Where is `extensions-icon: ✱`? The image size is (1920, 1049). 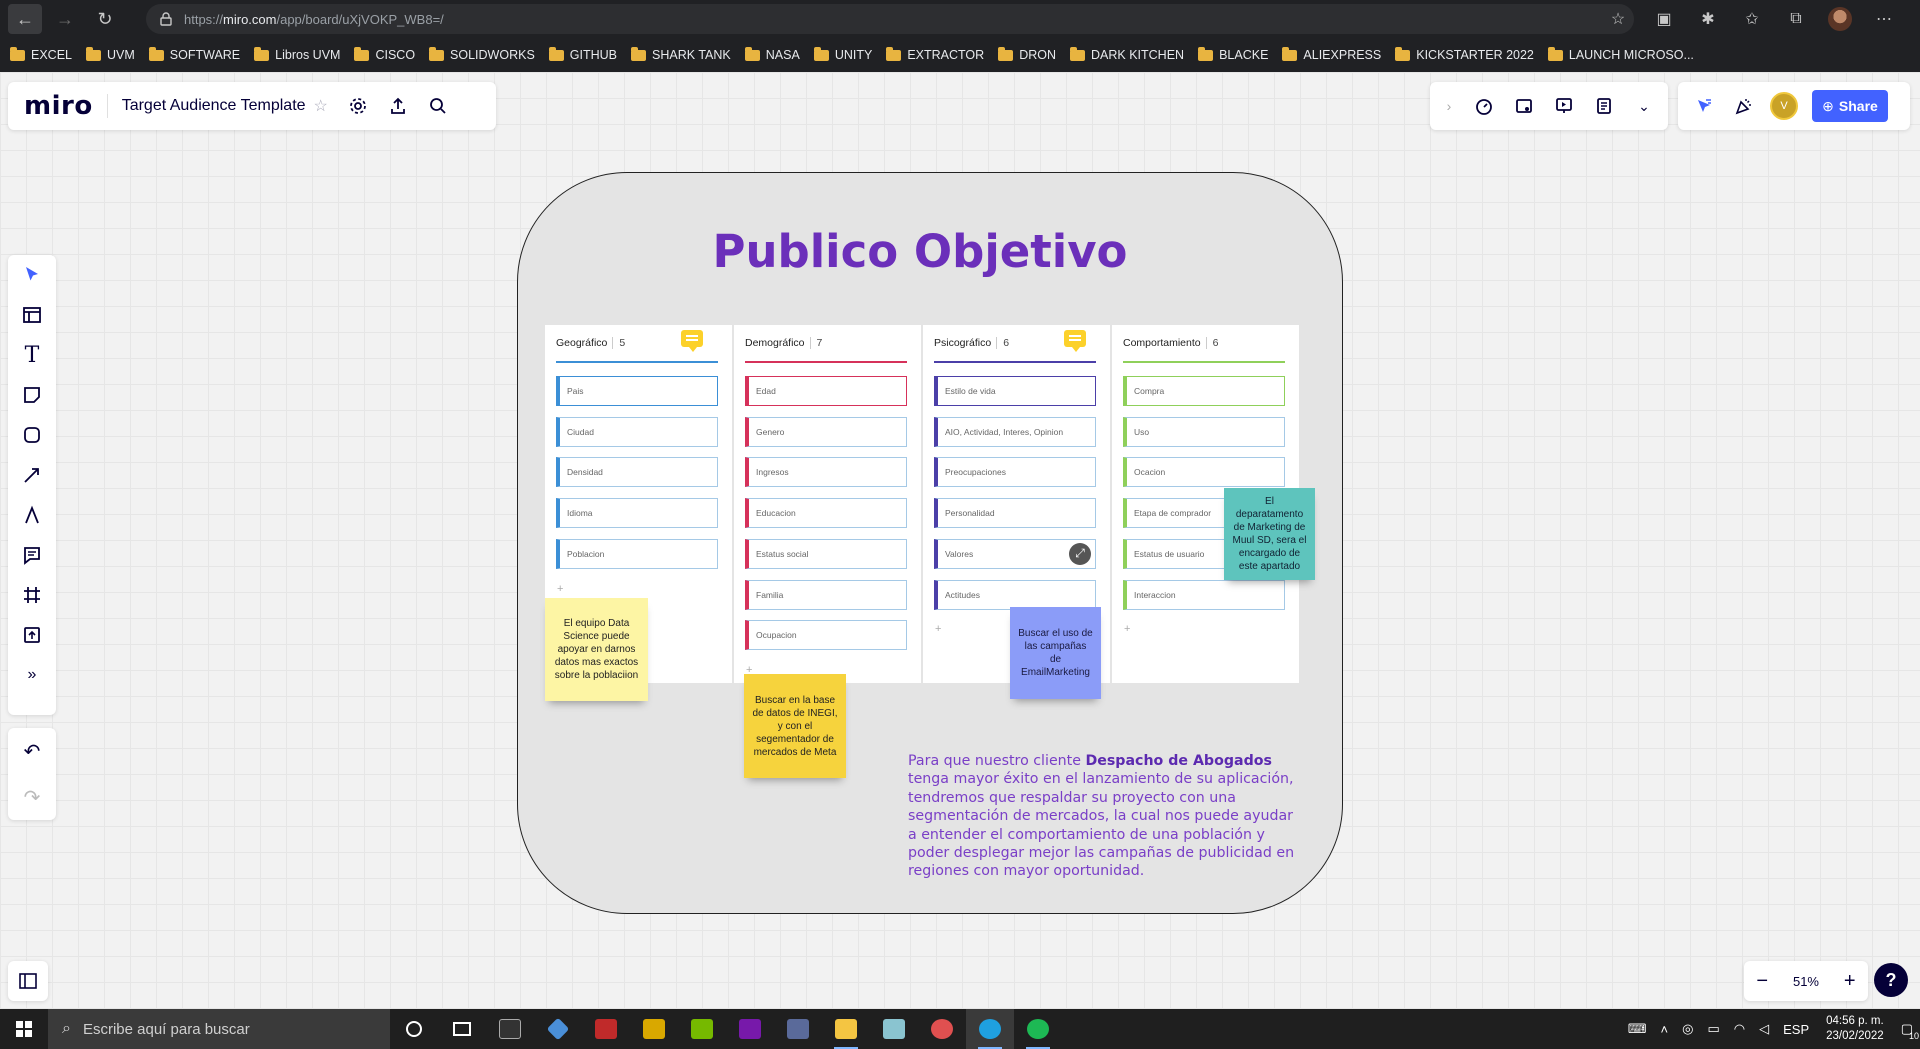 extensions-icon: ✱ is located at coordinates (1708, 19).